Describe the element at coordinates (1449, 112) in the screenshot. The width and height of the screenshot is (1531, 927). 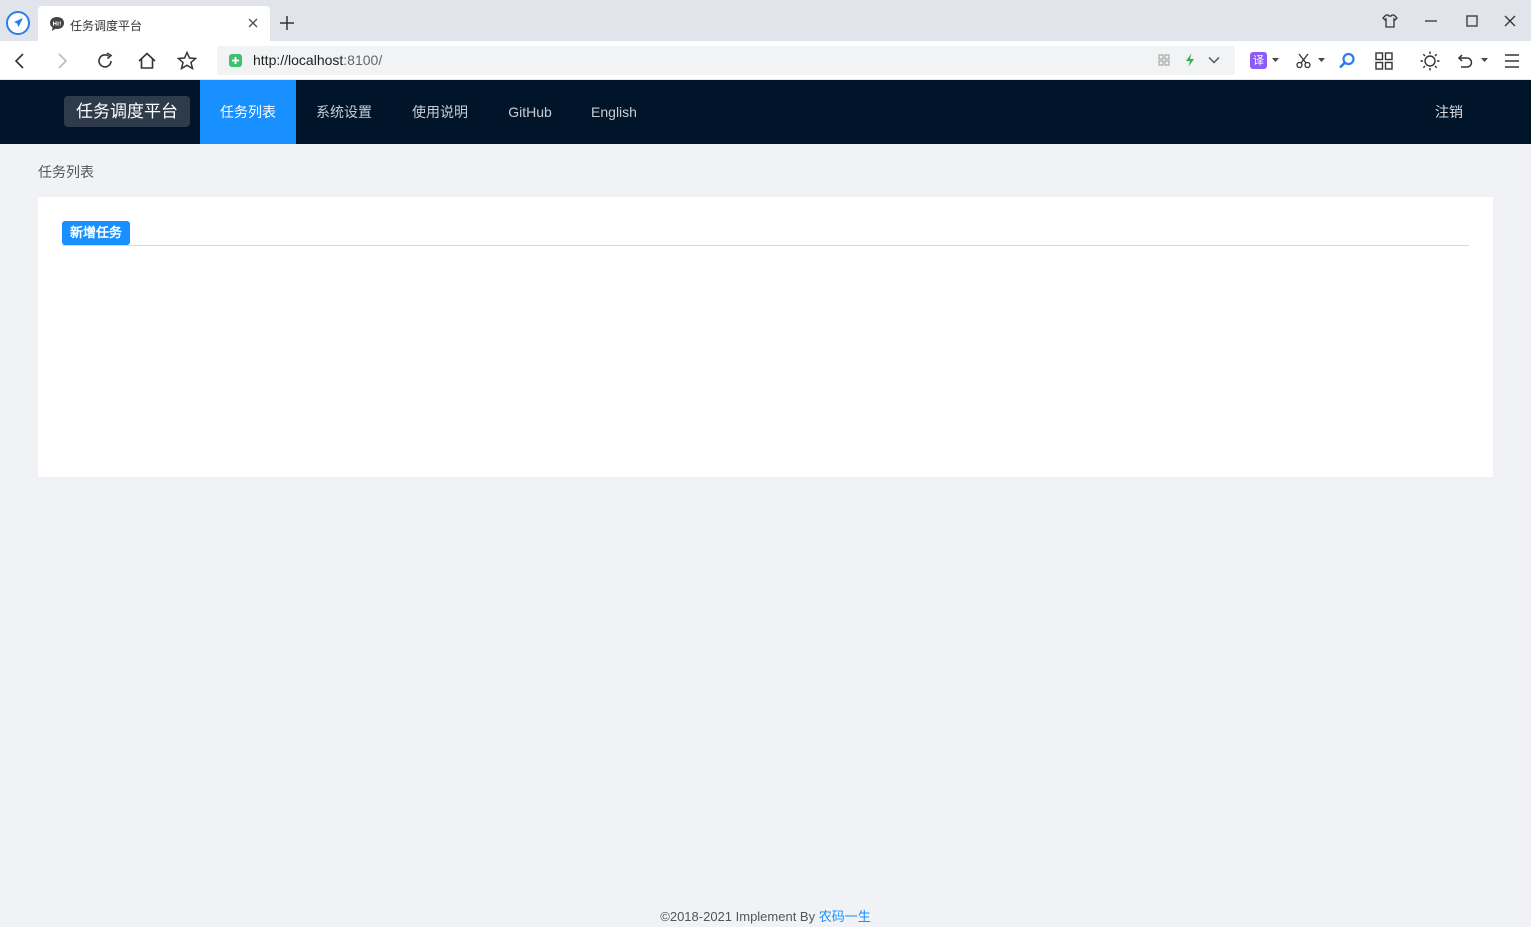
I see `logout-link: 注销` at that location.